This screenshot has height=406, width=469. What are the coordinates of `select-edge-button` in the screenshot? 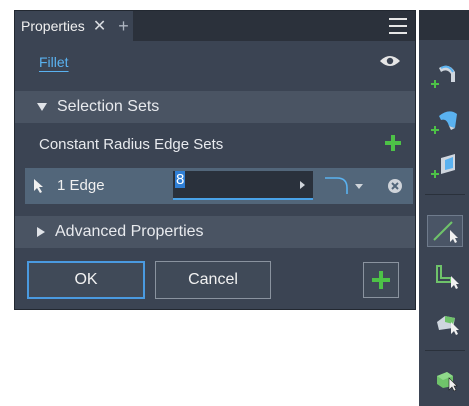 It's located at (445, 231).